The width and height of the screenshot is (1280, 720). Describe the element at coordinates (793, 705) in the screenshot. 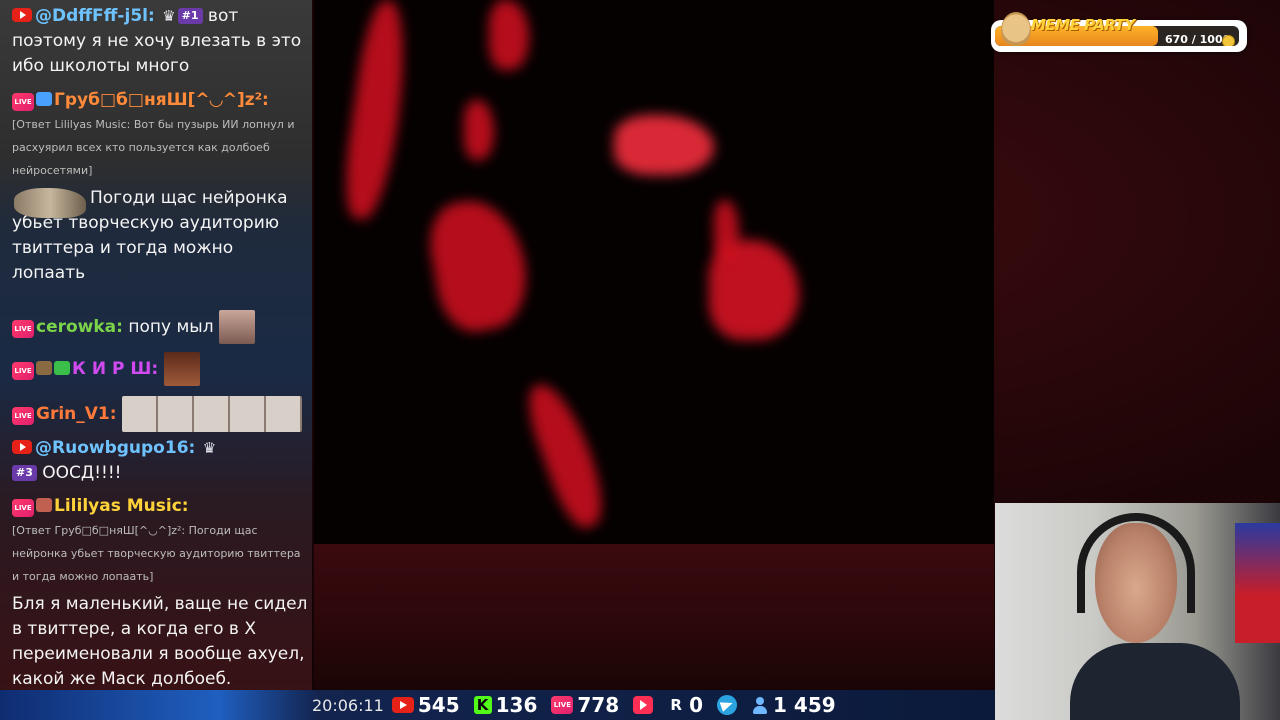

I see `total-viewers: 1 459` at that location.